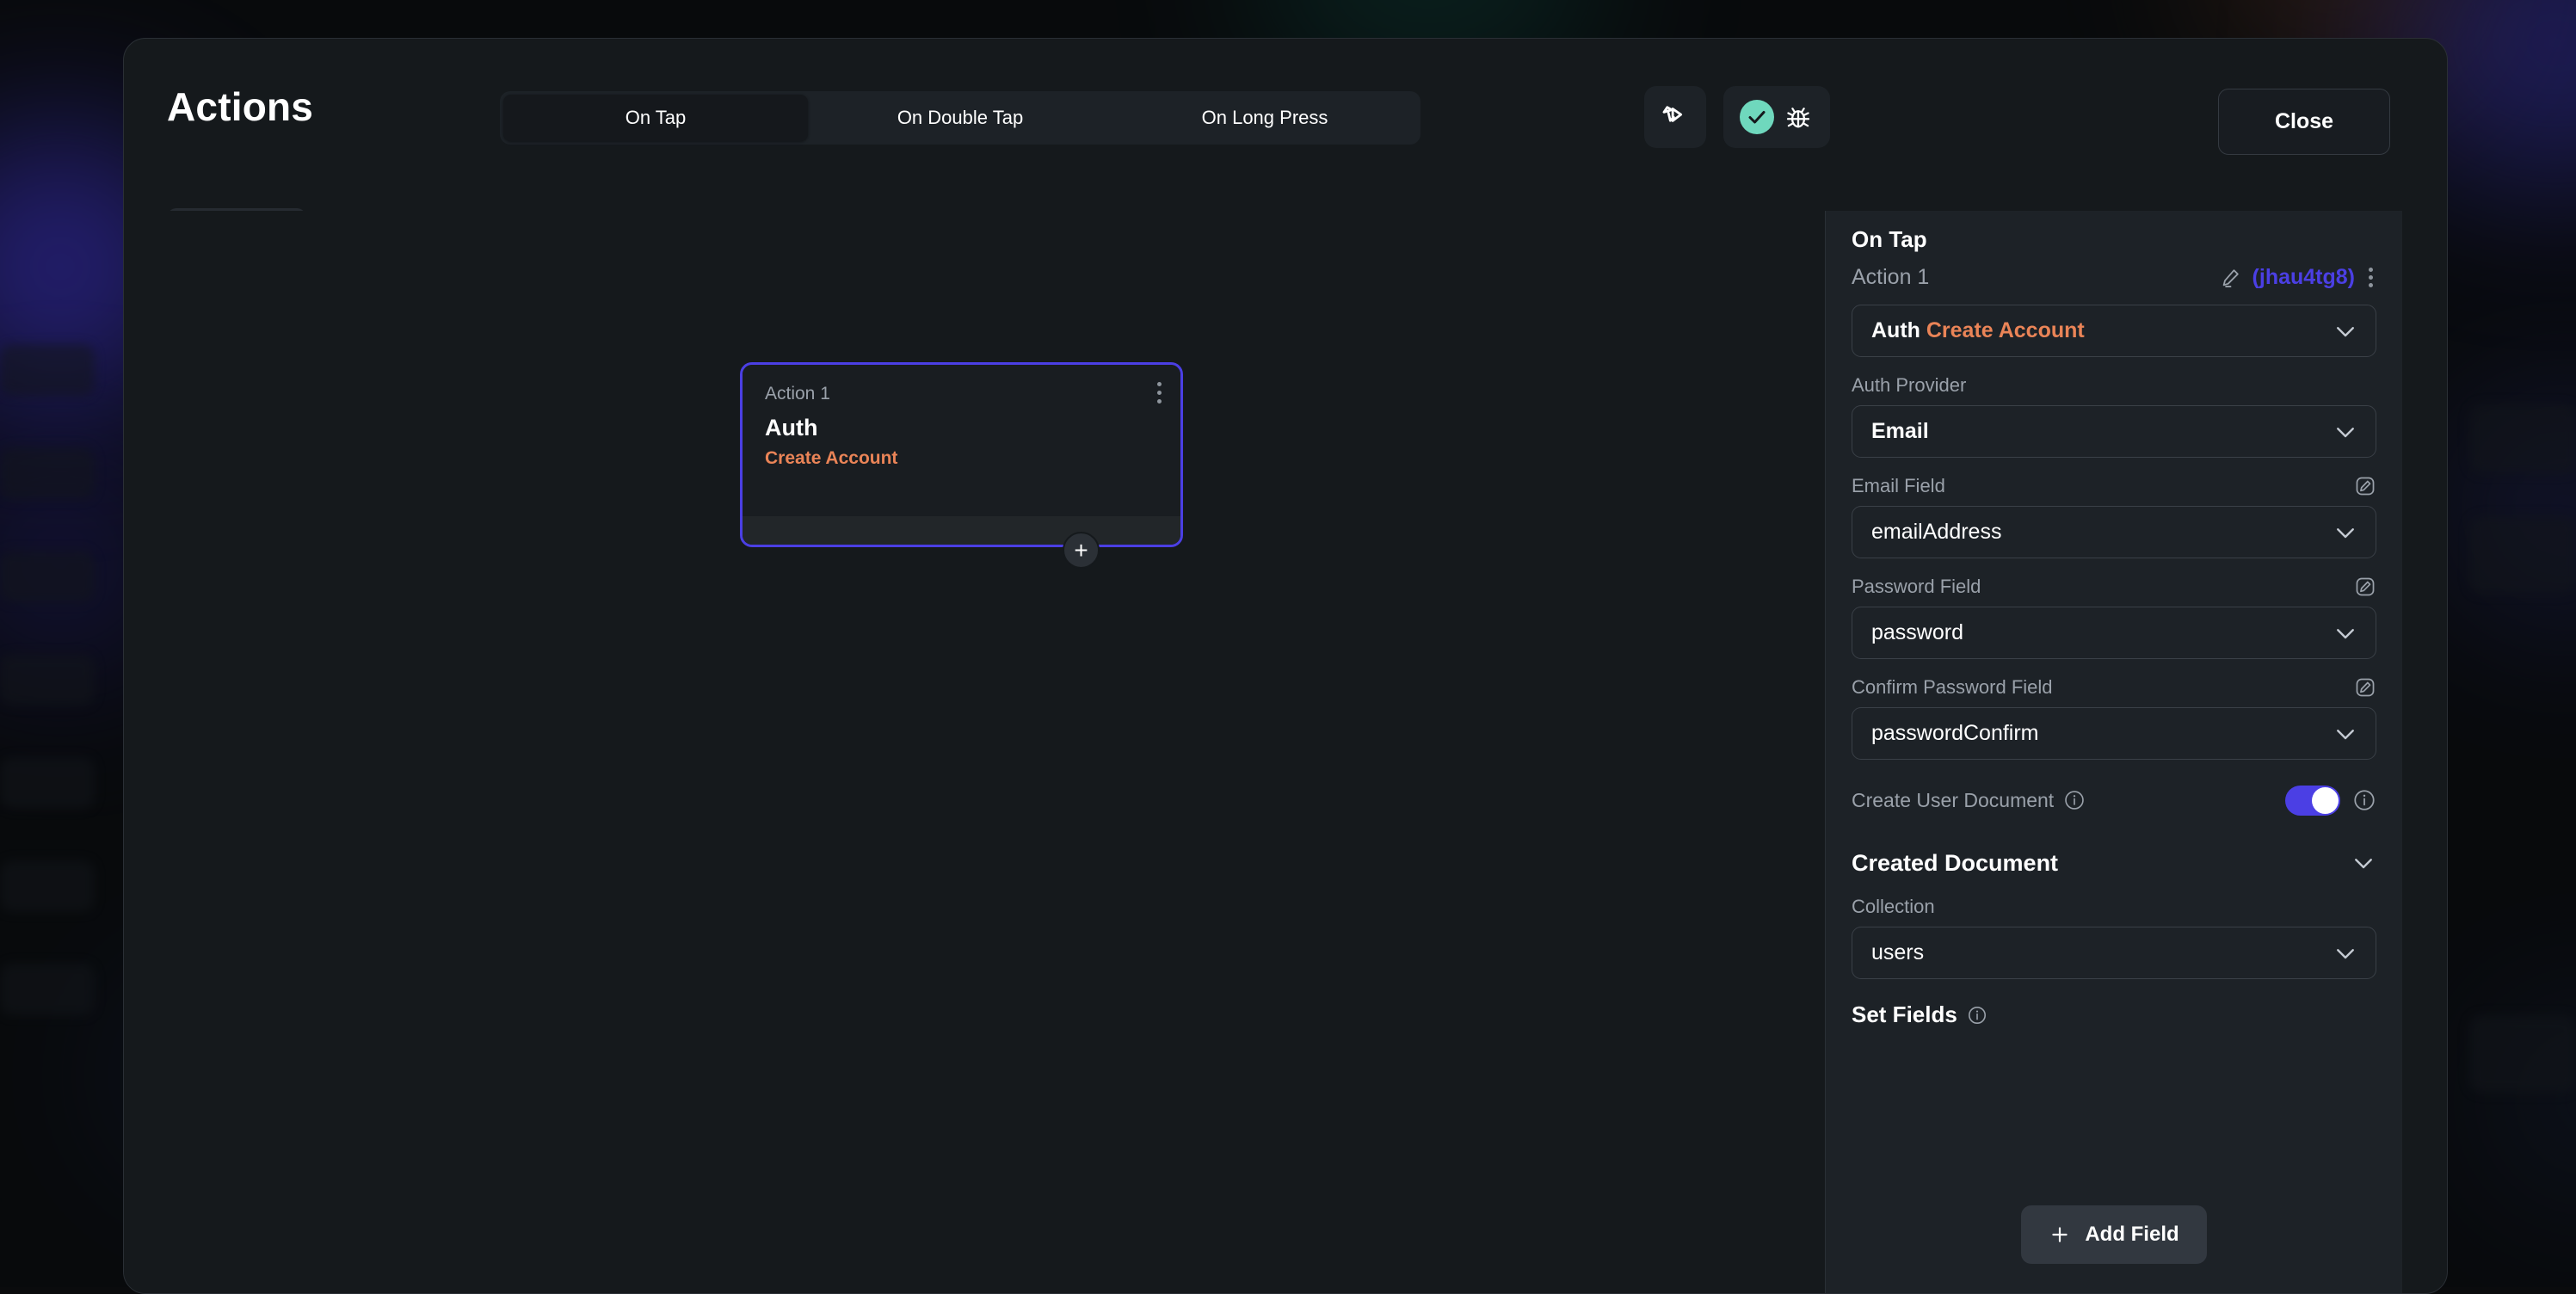  I want to click on add-action-button: +, so click(1081, 550).